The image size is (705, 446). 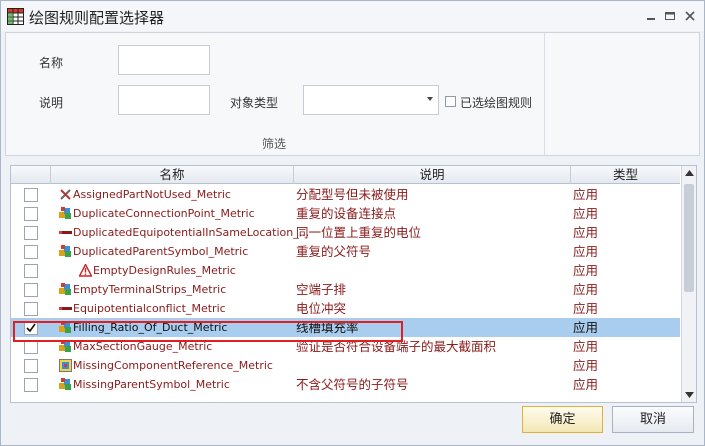 I want to click on grid-header: 名称 说明 类型, so click(x=345, y=175).